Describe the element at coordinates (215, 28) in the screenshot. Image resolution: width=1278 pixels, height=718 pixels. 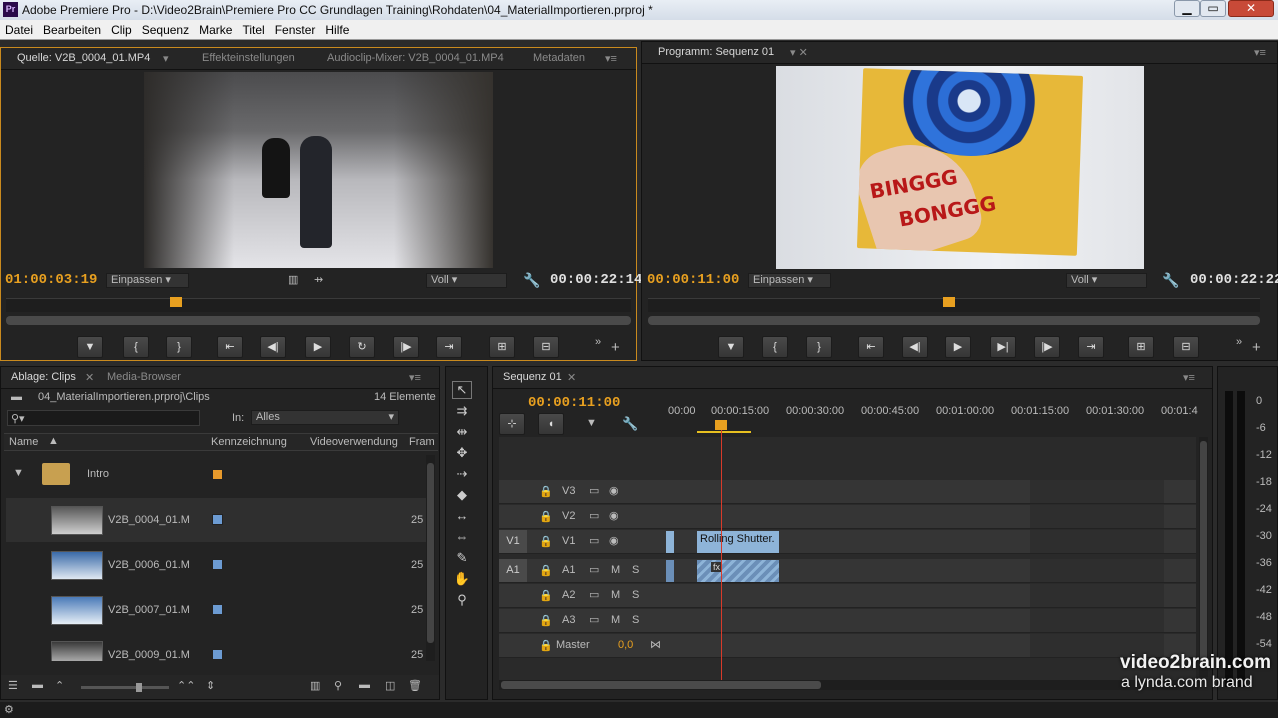
I see `menu-marke: Marke` at that location.